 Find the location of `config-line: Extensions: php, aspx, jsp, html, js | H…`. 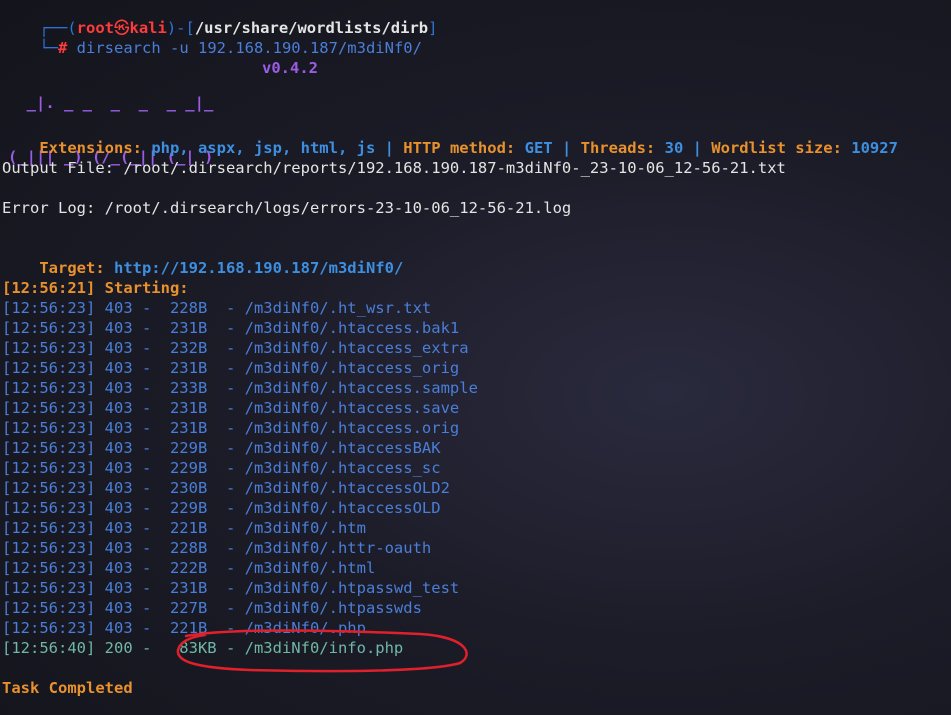

config-line: Extensions: php, aspx, jsp, html, js | H… is located at coordinates (450, 137).